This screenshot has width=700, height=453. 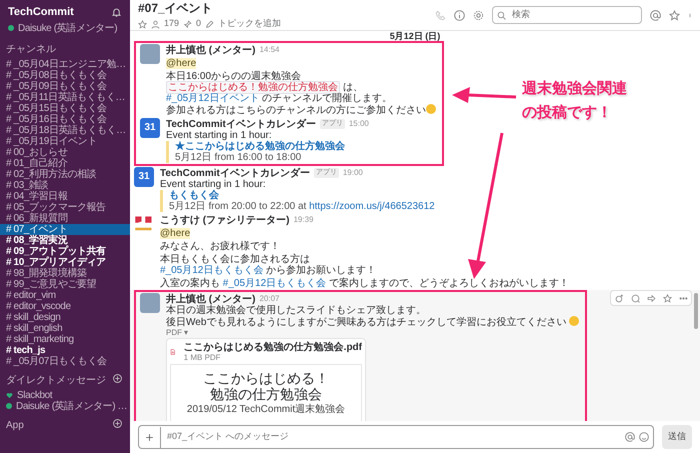 I want to click on message-input: #07_イベント へのメッセージ, so click(x=396, y=437).